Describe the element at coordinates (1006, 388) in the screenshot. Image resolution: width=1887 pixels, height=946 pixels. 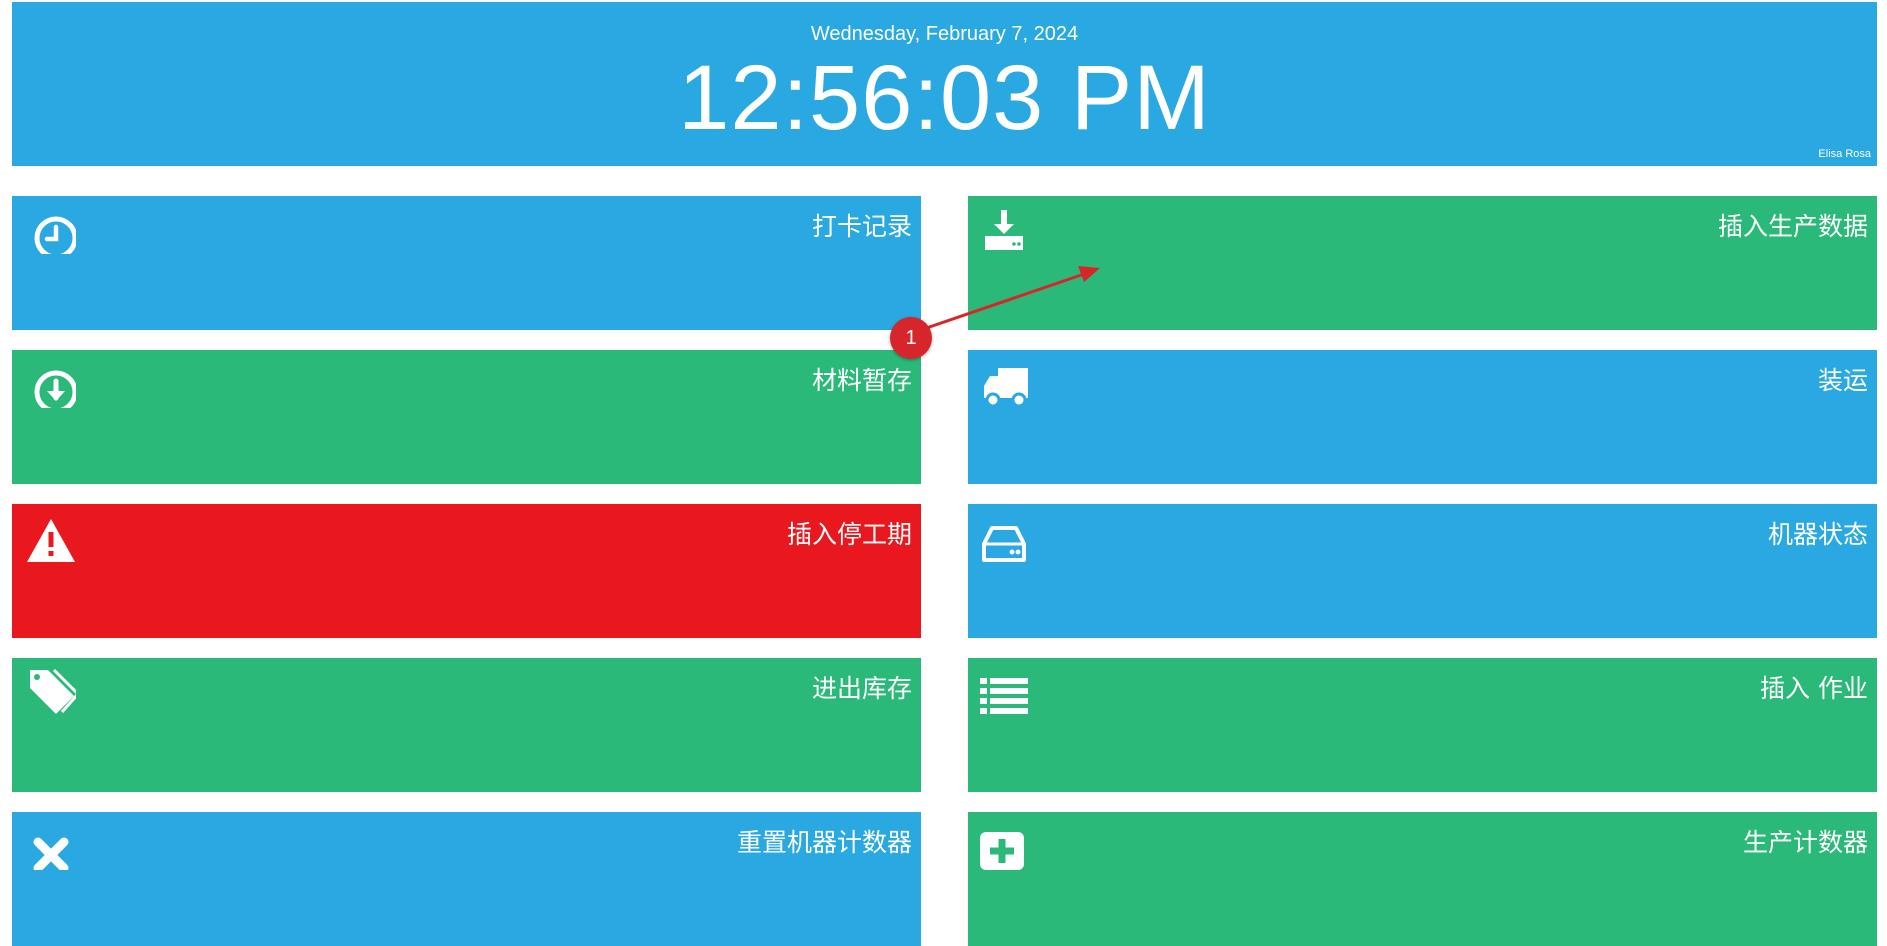
I see `truck-icon` at that location.